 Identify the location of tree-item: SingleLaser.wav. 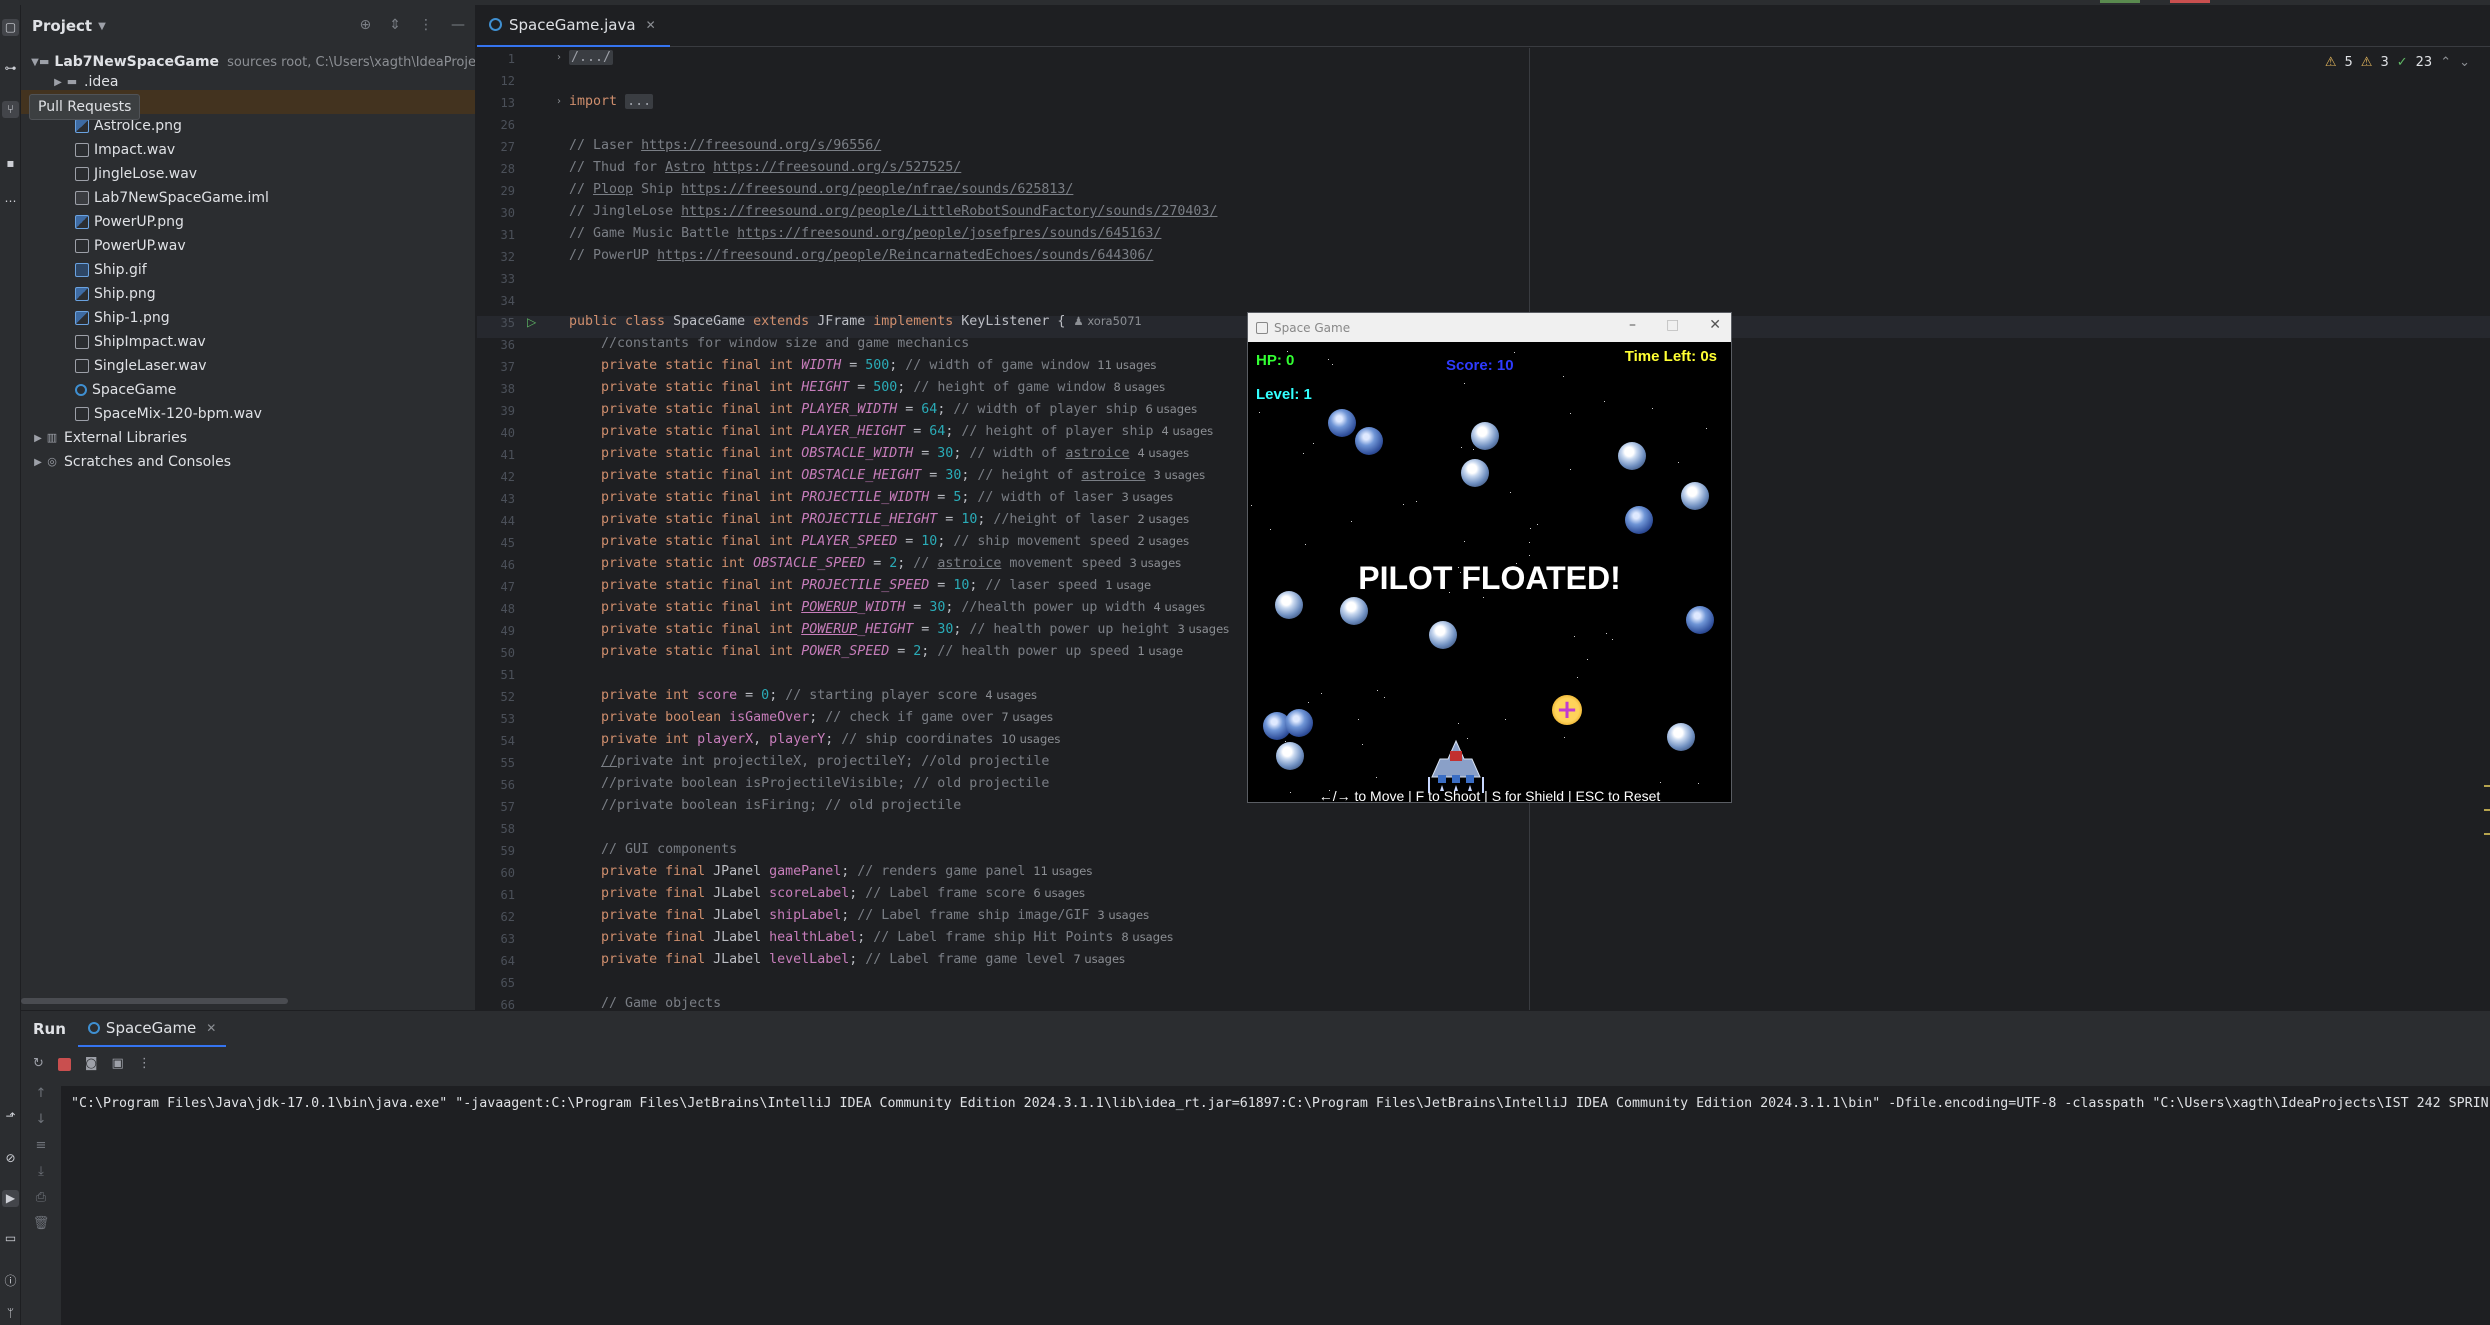
(248, 366).